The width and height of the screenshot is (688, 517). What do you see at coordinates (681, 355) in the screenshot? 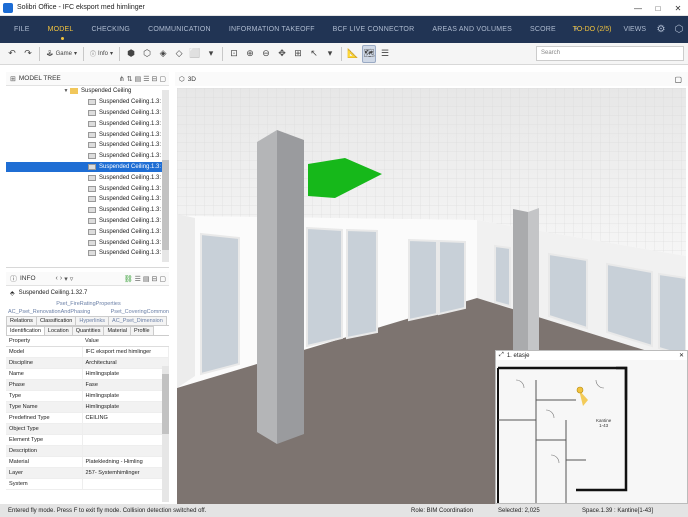
I see `minimap-close-icon: ✕` at bounding box center [681, 355].